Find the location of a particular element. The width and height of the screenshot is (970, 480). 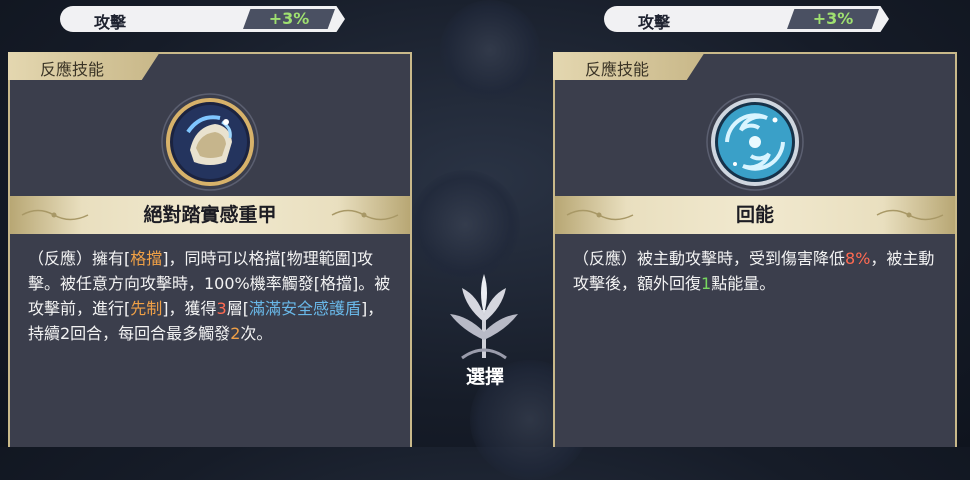

card-title-banner: 絕對踏實感重甲 is located at coordinates (210, 215).